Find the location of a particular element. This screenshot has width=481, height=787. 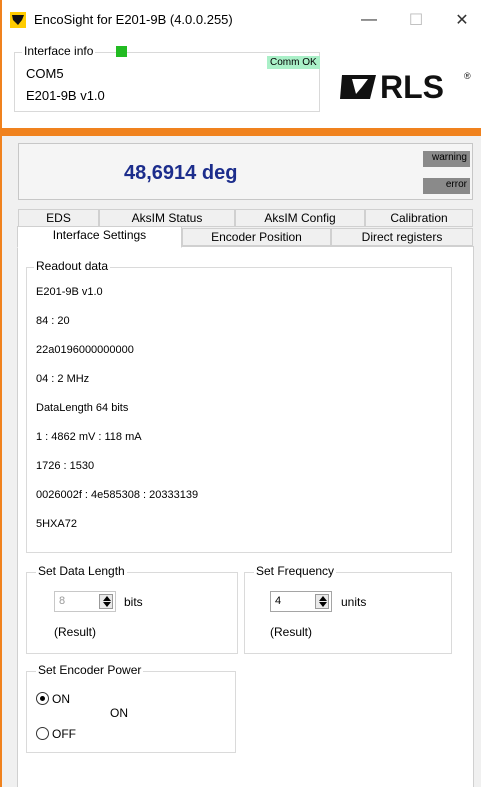

readout-line: 22a0196000000000 is located at coordinates (85, 350).